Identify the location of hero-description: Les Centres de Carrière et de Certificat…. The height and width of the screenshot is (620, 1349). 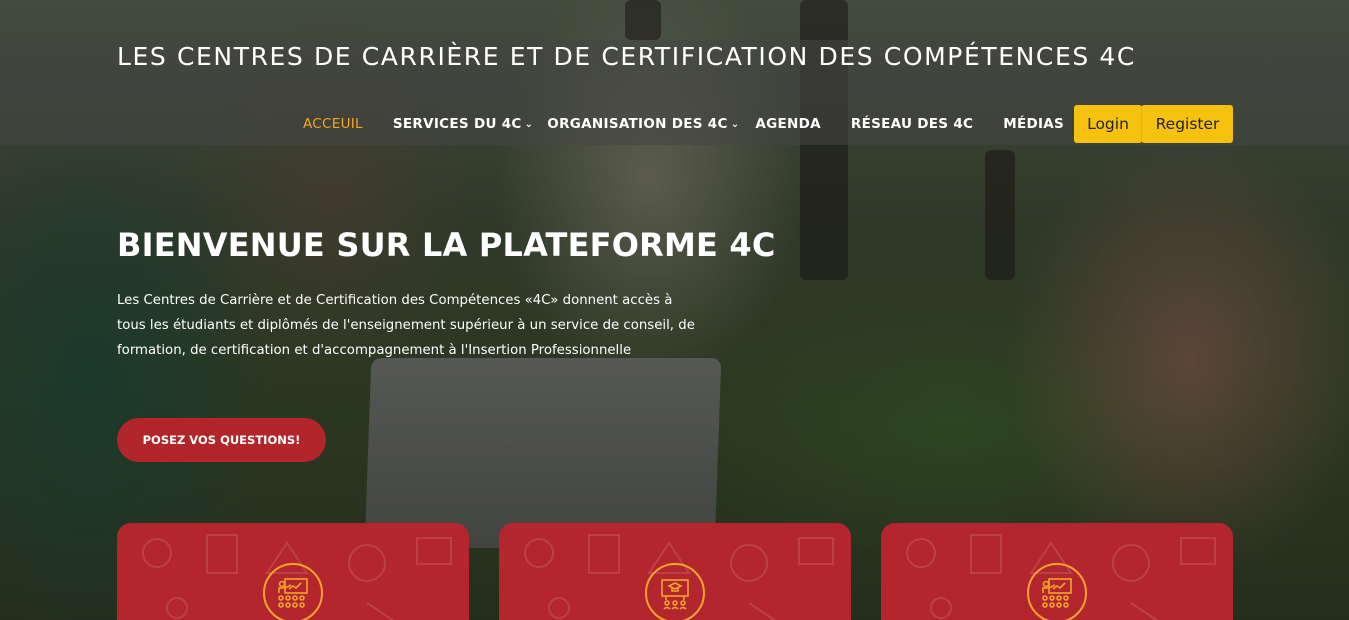
(406, 325).